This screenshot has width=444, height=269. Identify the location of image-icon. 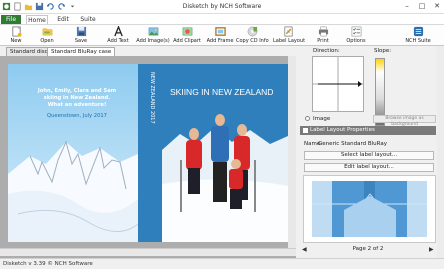
(153, 31).